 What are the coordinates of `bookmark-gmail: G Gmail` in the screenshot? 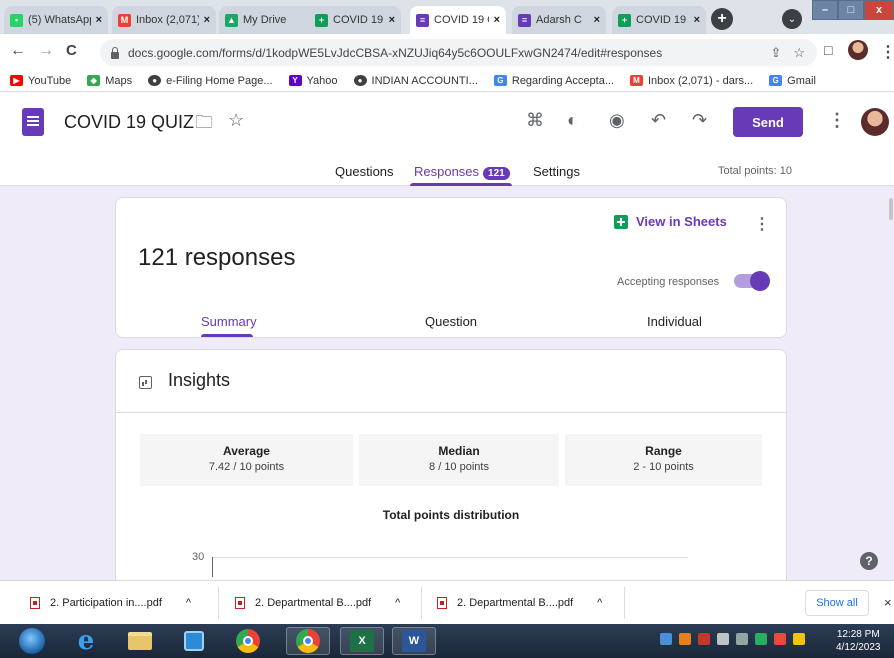 It's located at (792, 81).